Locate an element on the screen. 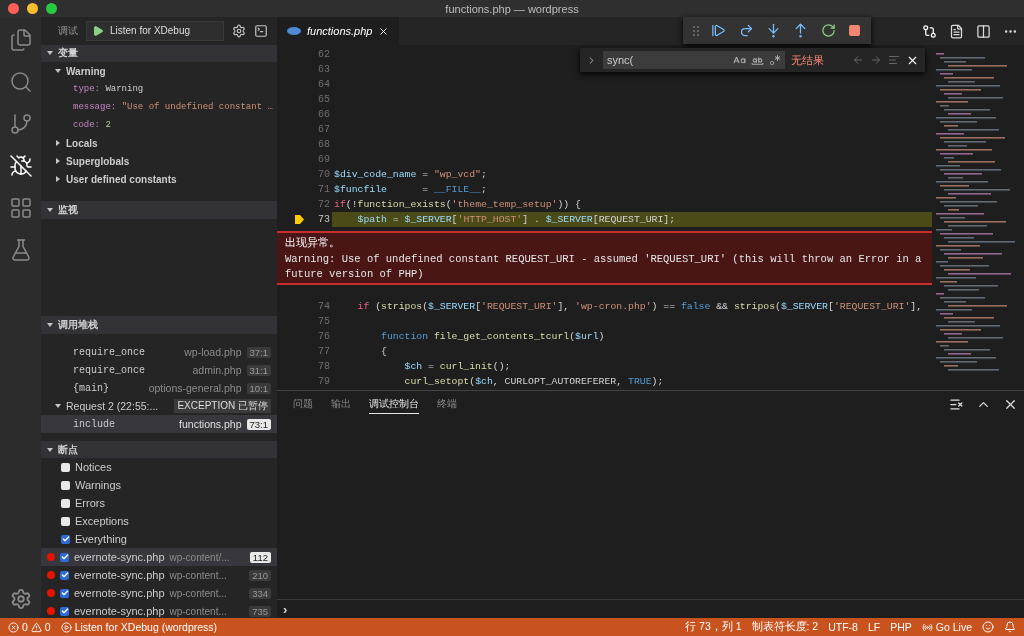 Image resolution: width=1024 pixels, height=636 pixels. debug-icon is located at coordinates (20, 166).